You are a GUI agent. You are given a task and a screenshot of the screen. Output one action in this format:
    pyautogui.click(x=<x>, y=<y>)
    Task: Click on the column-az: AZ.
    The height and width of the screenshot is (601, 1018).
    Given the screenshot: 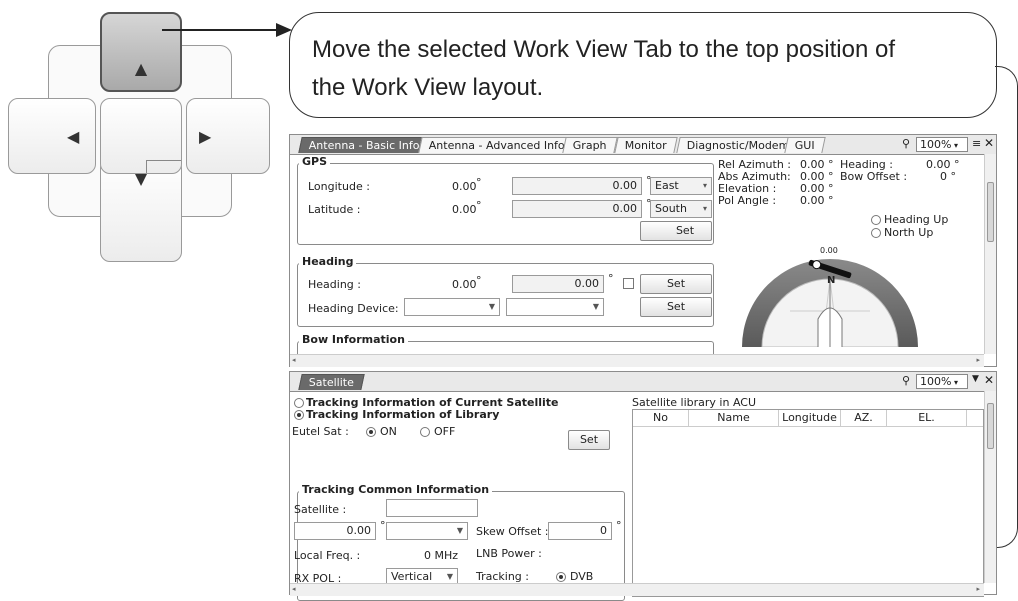 What is the action you would take?
    pyautogui.click(x=864, y=418)
    